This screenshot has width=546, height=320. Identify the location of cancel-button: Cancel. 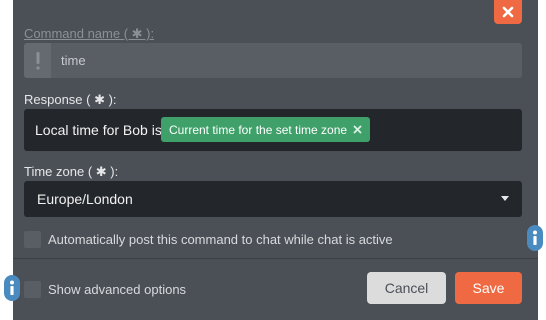
(406, 288).